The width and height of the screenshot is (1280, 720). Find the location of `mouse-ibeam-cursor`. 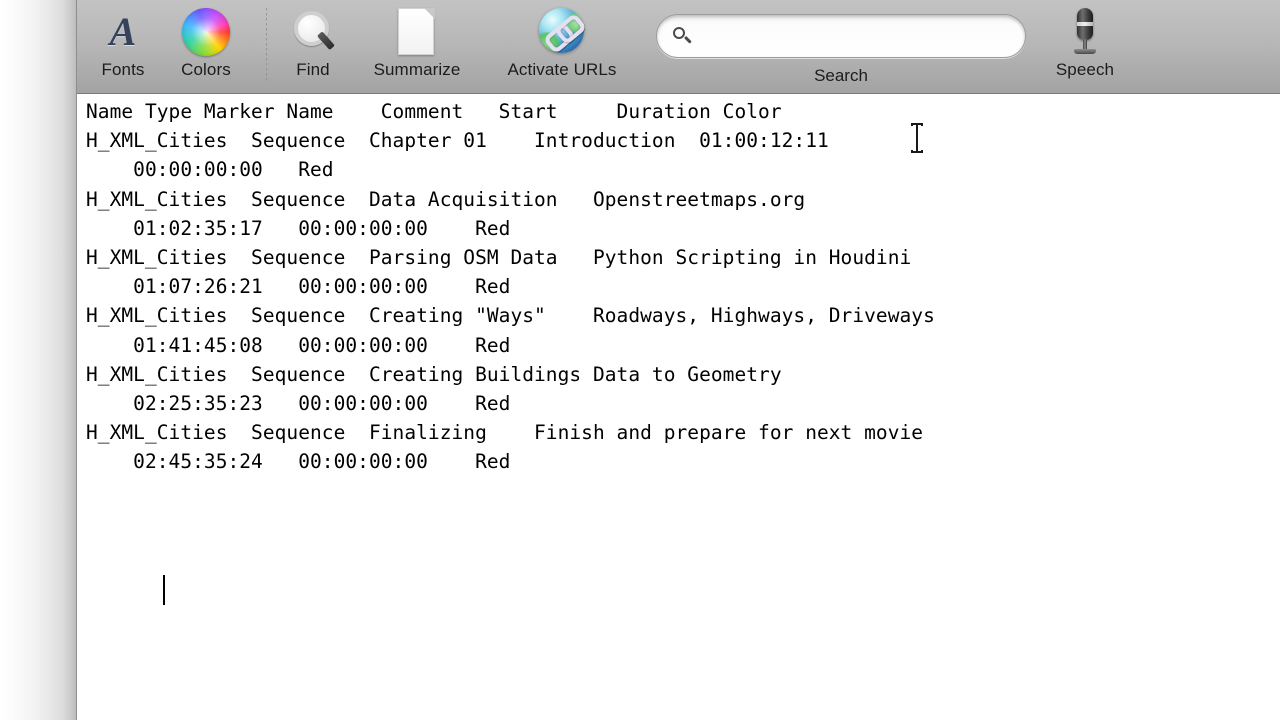

mouse-ibeam-cursor is located at coordinates (917, 138).